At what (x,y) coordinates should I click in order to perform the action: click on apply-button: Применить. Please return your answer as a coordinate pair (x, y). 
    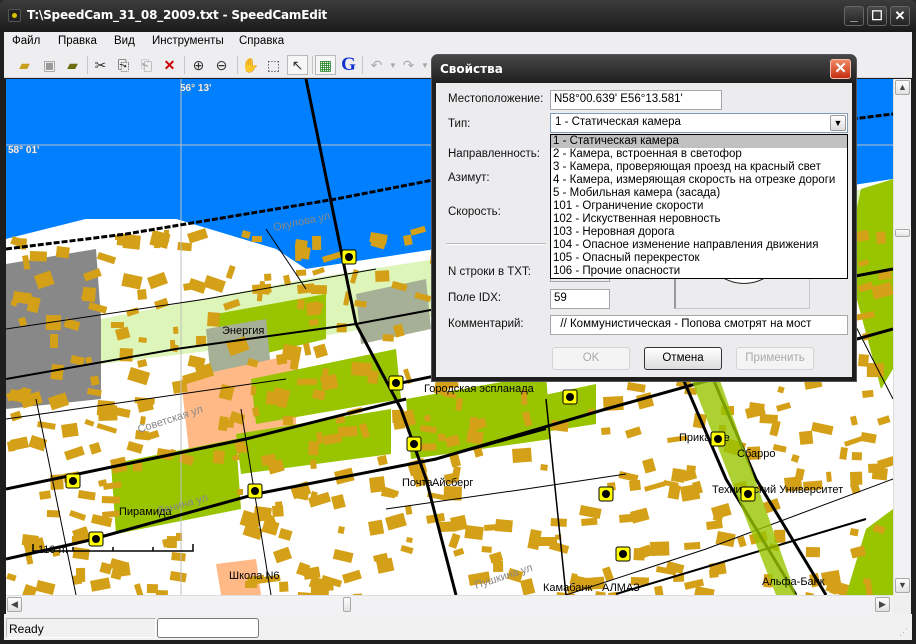
    Looking at the image, I should click on (775, 358).